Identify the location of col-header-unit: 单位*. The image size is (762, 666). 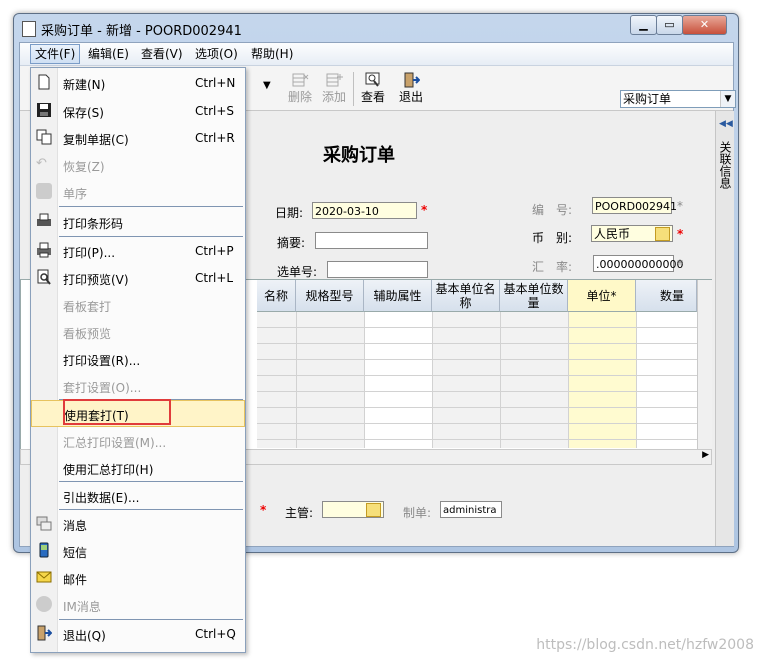
(602, 296).